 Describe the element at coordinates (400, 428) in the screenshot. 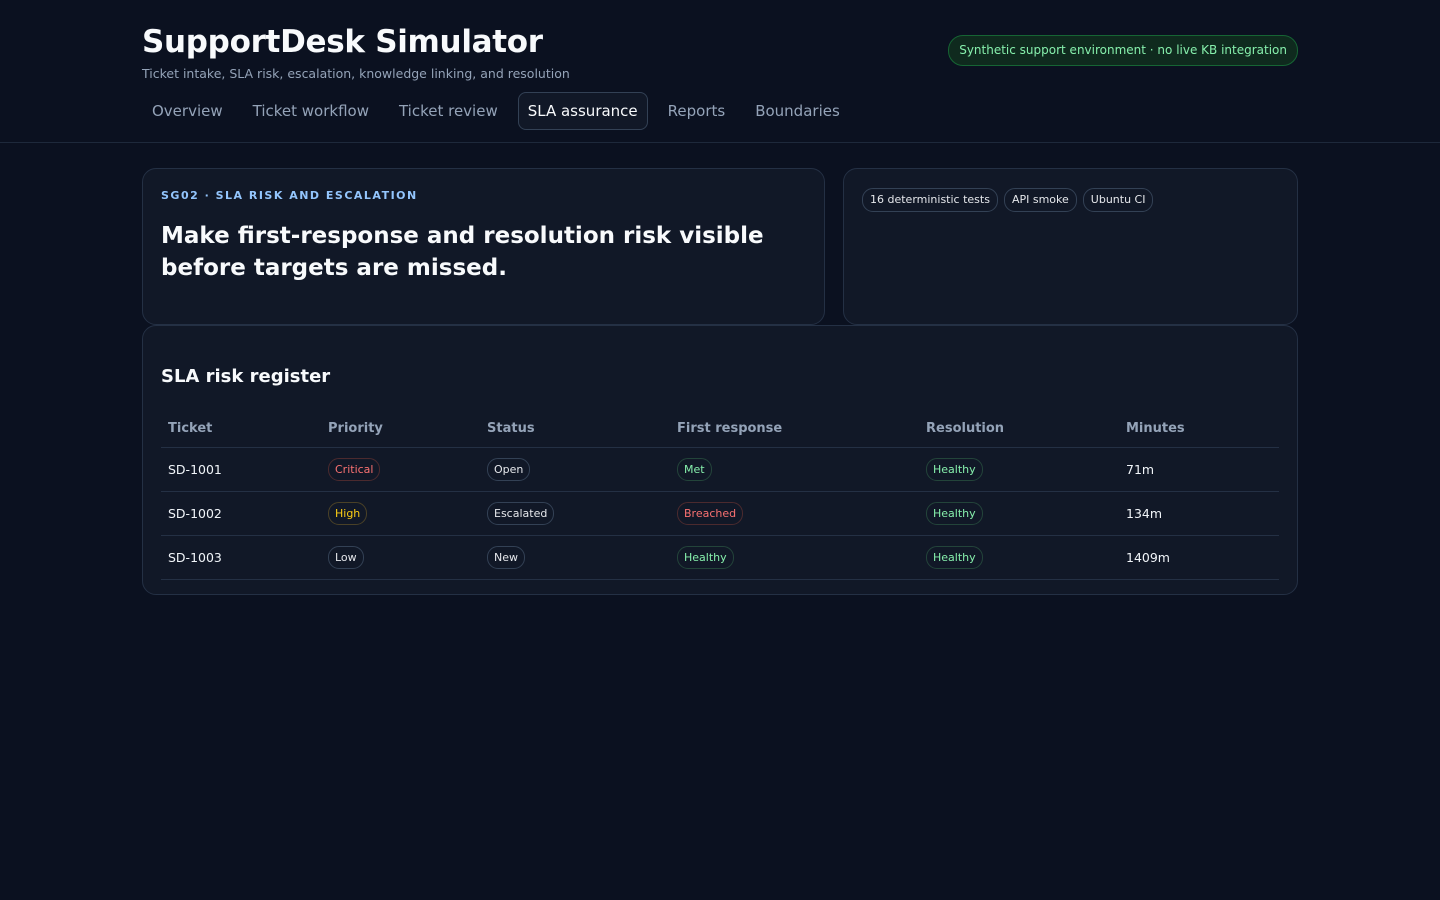

I see `column-header-priority: Priority` at that location.